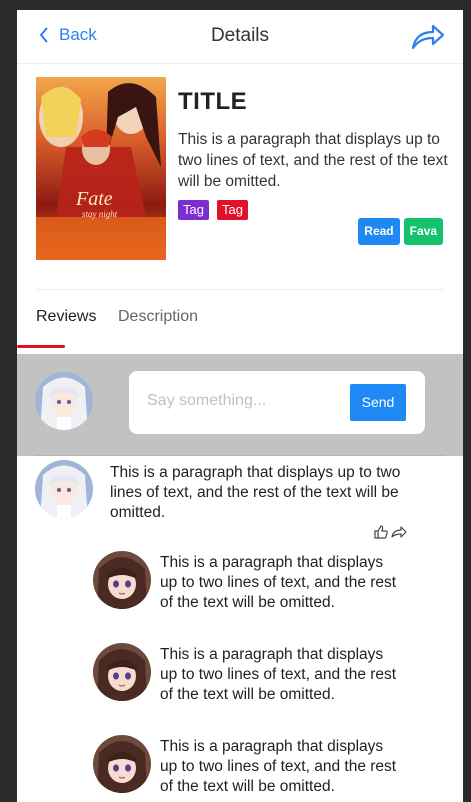 The width and height of the screenshot is (471, 802). What do you see at coordinates (101, 168) in the screenshot?
I see `cover-image: Fate stay night` at bounding box center [101, 168].